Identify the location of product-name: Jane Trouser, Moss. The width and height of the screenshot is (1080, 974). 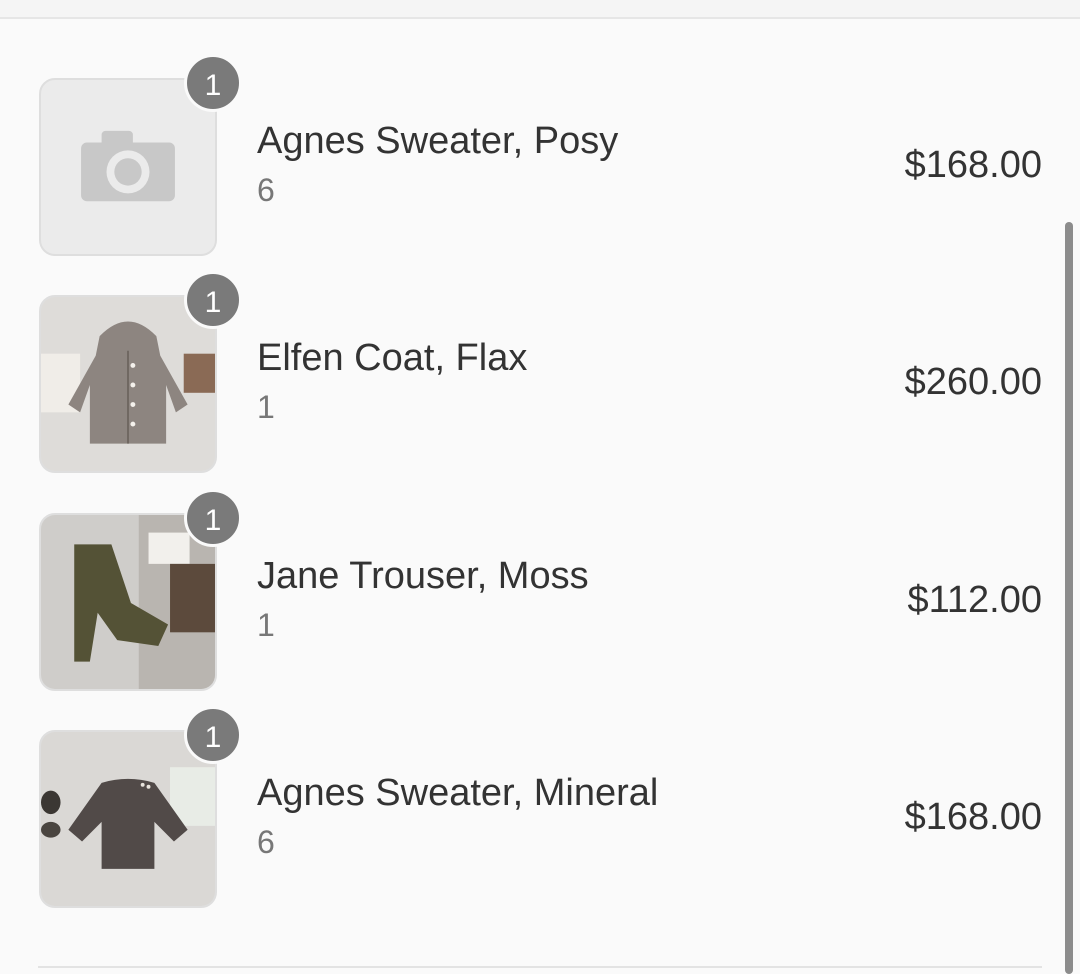
(423, 576).